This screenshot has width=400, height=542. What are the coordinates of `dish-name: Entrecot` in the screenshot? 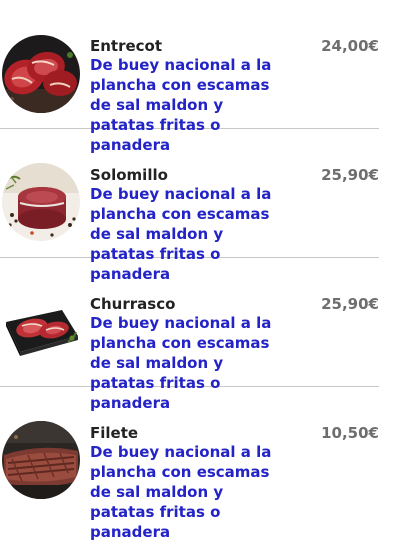 It's located at (126, 46).